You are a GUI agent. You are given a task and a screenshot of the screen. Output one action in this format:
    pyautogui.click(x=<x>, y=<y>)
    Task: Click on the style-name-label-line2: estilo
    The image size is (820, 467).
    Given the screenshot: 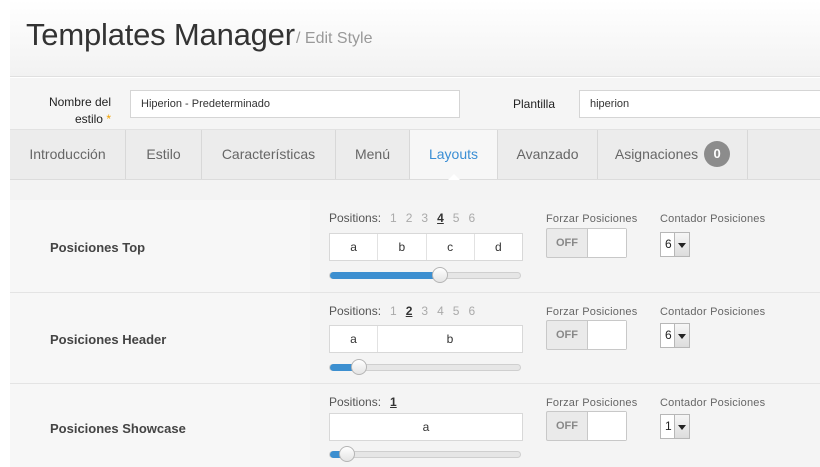 What is the action you would take?
    pyautogui.click(x=88, y=119)
    